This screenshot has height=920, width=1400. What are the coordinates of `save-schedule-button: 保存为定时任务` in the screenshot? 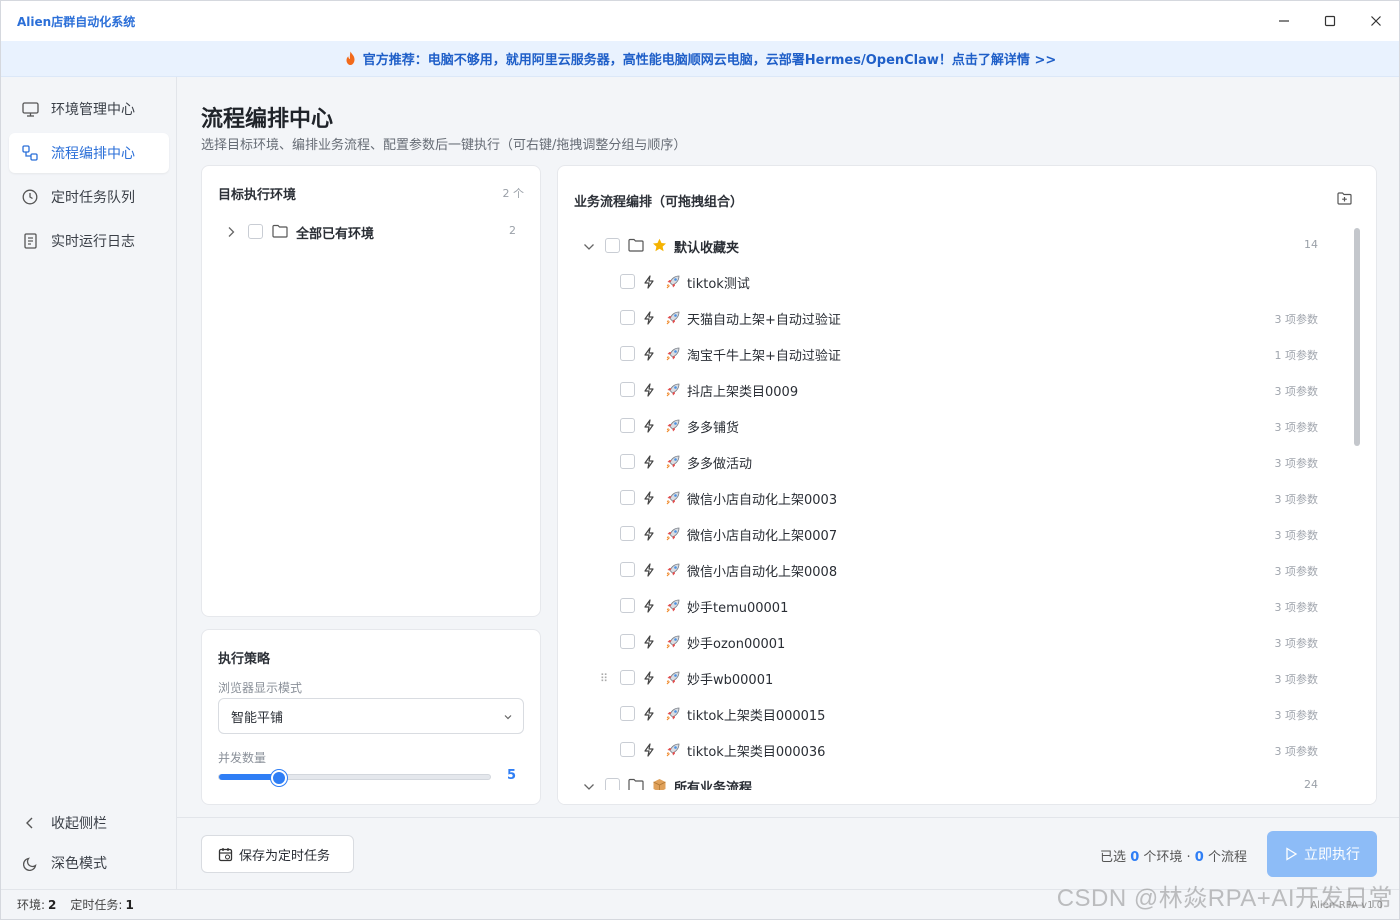 It's located at (277, 854).